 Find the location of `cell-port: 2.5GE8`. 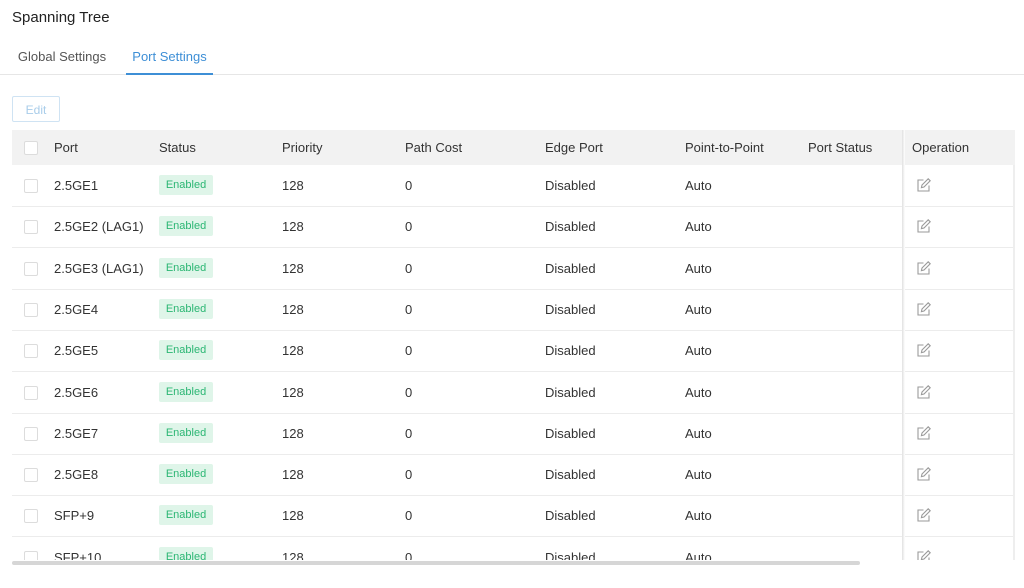

cell-port: 2.5GE8 is located at coordinates (76, 475).